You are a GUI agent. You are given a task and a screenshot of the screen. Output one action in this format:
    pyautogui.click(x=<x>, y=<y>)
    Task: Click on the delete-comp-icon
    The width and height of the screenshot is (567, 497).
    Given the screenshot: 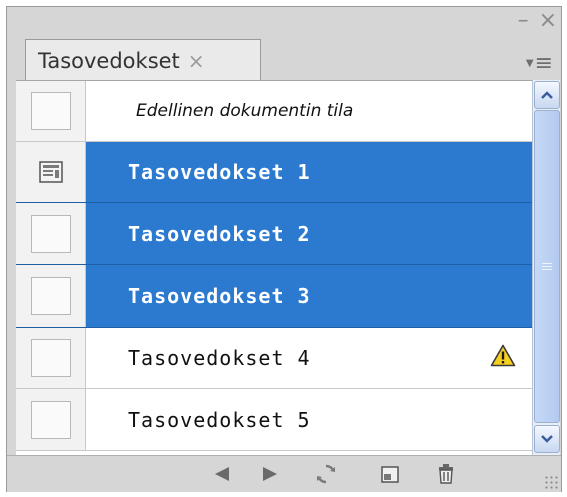 What is the action you would take?
    pyautogui.click(x=446, y=474)
    